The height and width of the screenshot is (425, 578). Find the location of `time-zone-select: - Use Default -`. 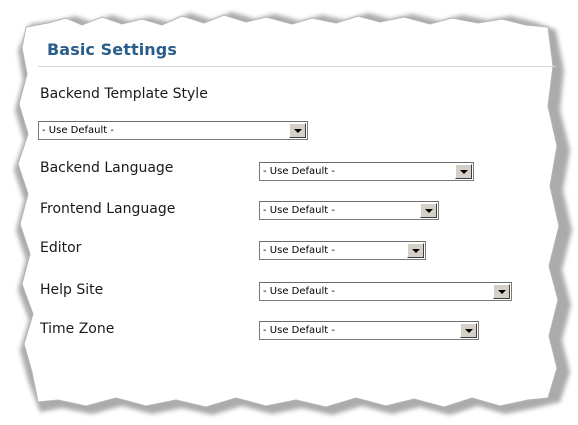

time-zone-select: - Use Default - is located at coordinates (369, 330).